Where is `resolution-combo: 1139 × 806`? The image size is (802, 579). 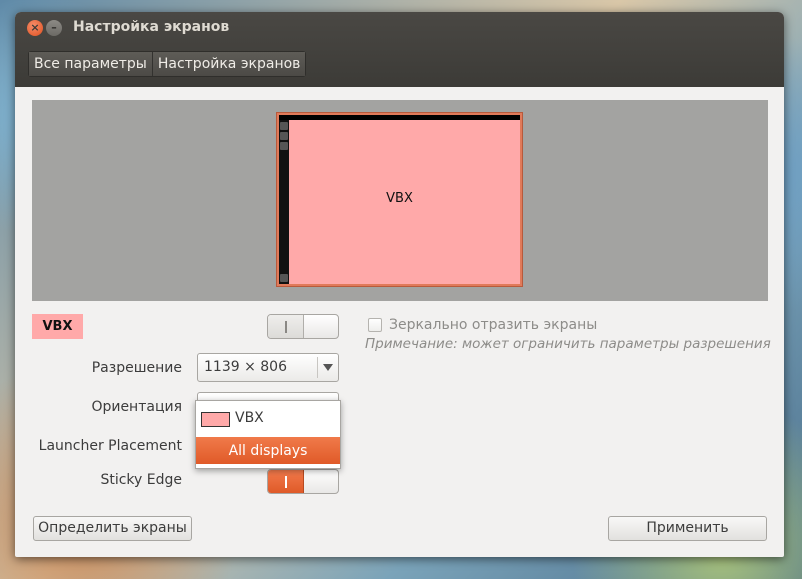 resolution-combo: 1139 × 806 is located at coordinates (268, 367).